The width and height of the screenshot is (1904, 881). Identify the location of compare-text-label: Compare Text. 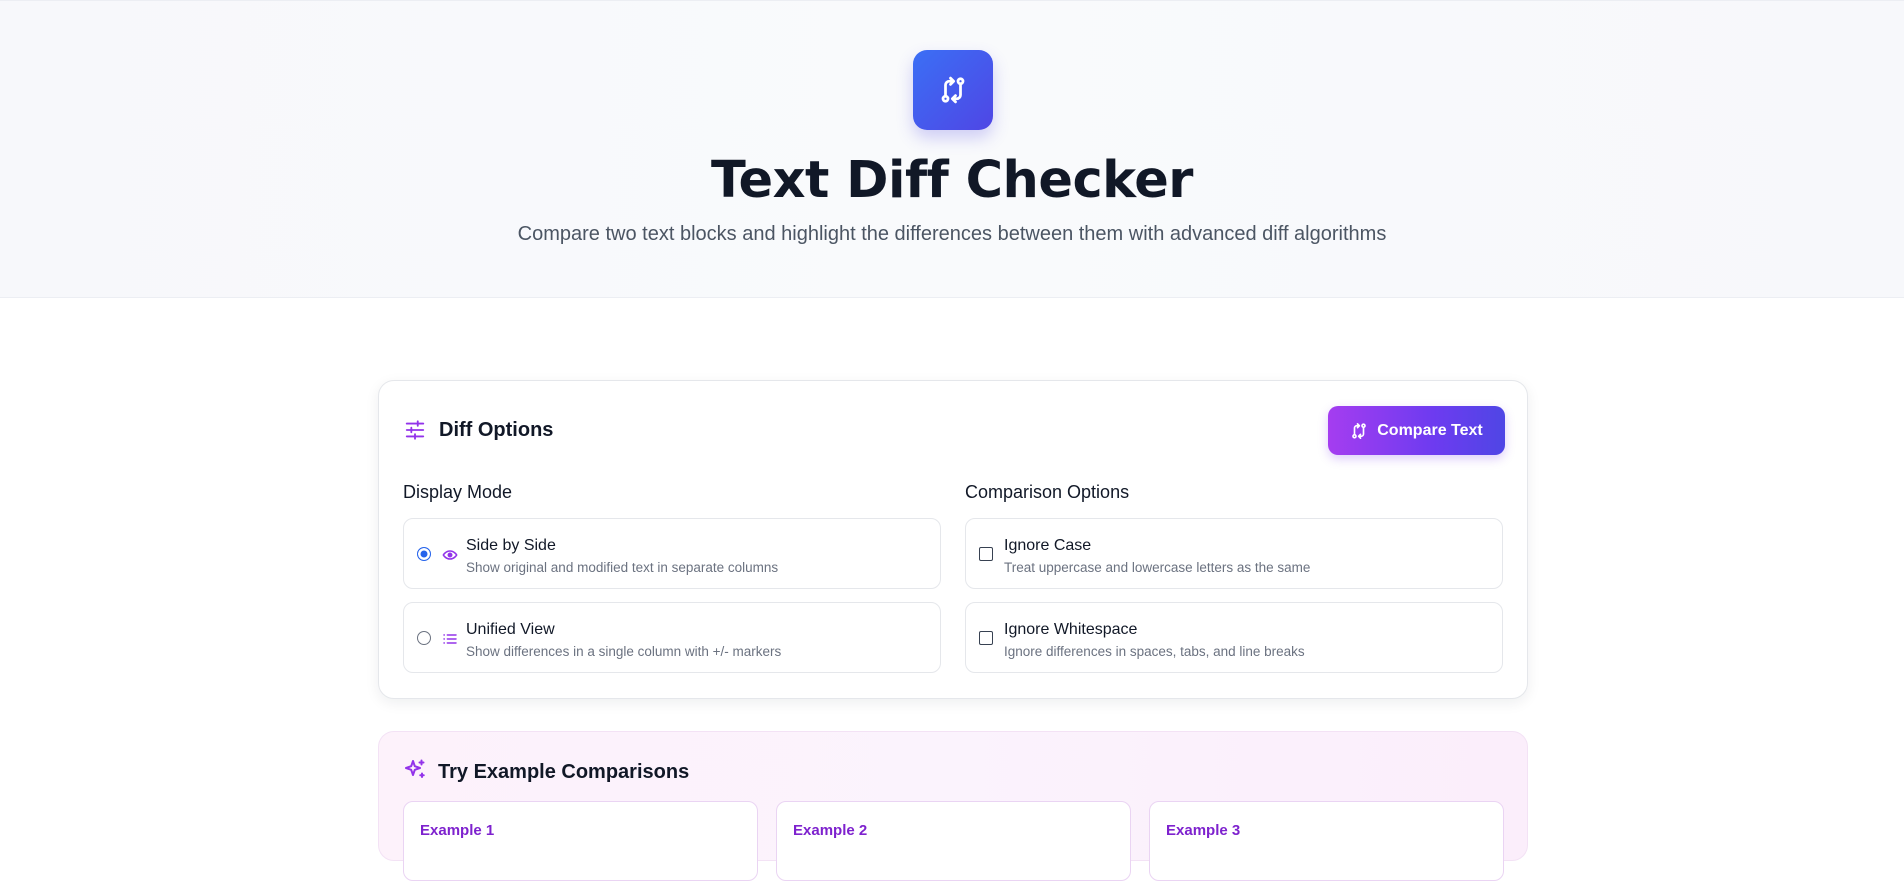
(1430, 430).